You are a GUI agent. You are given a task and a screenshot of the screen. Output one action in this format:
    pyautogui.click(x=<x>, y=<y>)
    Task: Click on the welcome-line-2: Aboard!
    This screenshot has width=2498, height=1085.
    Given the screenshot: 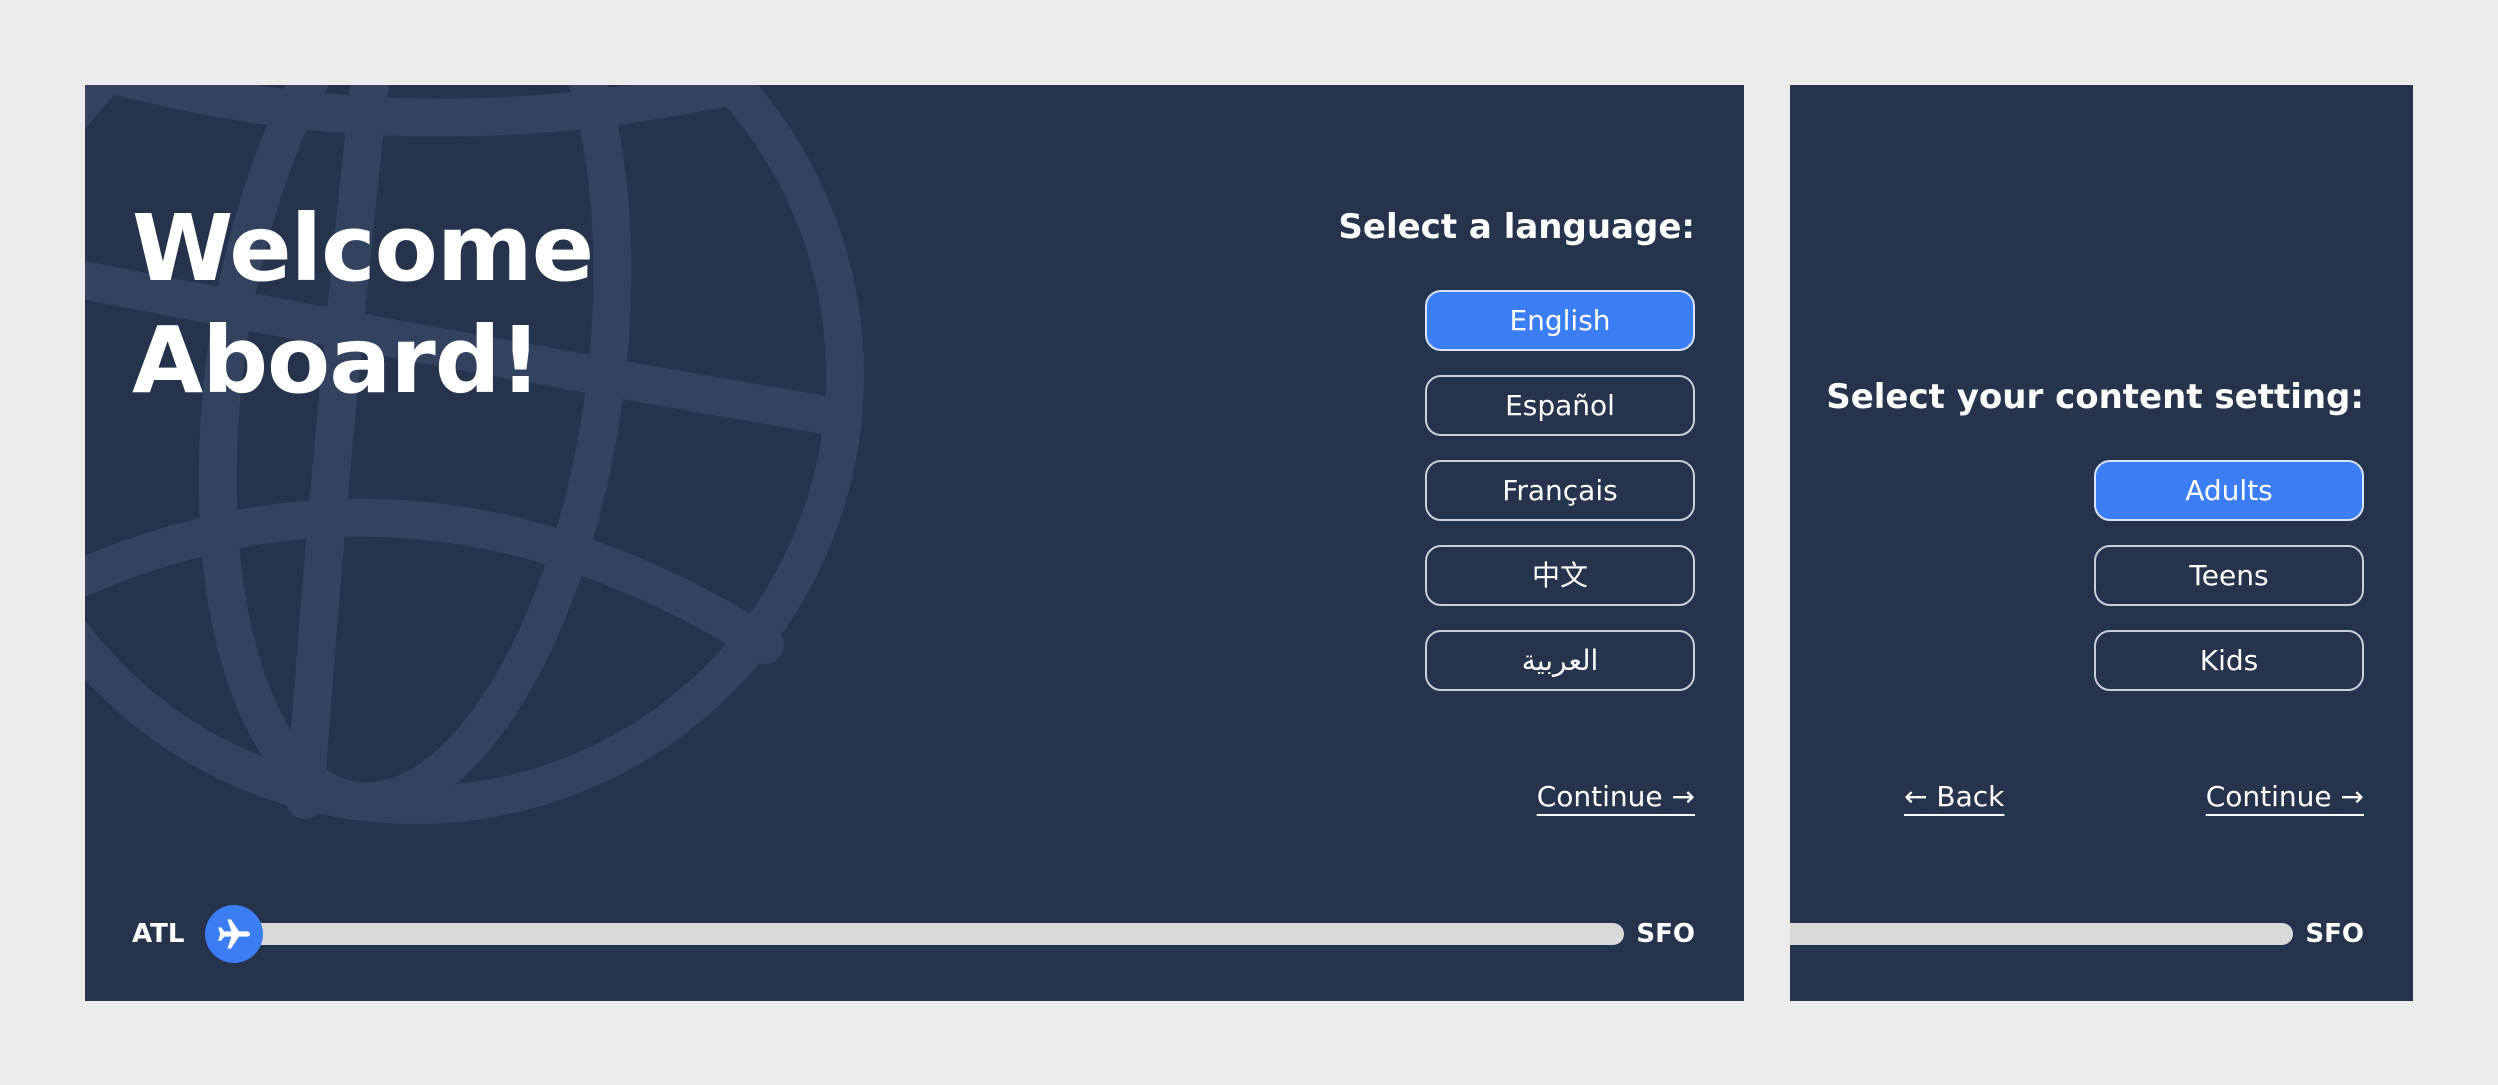 What is the action you would take?
    pyautogui.click(x=337, y=360)
    